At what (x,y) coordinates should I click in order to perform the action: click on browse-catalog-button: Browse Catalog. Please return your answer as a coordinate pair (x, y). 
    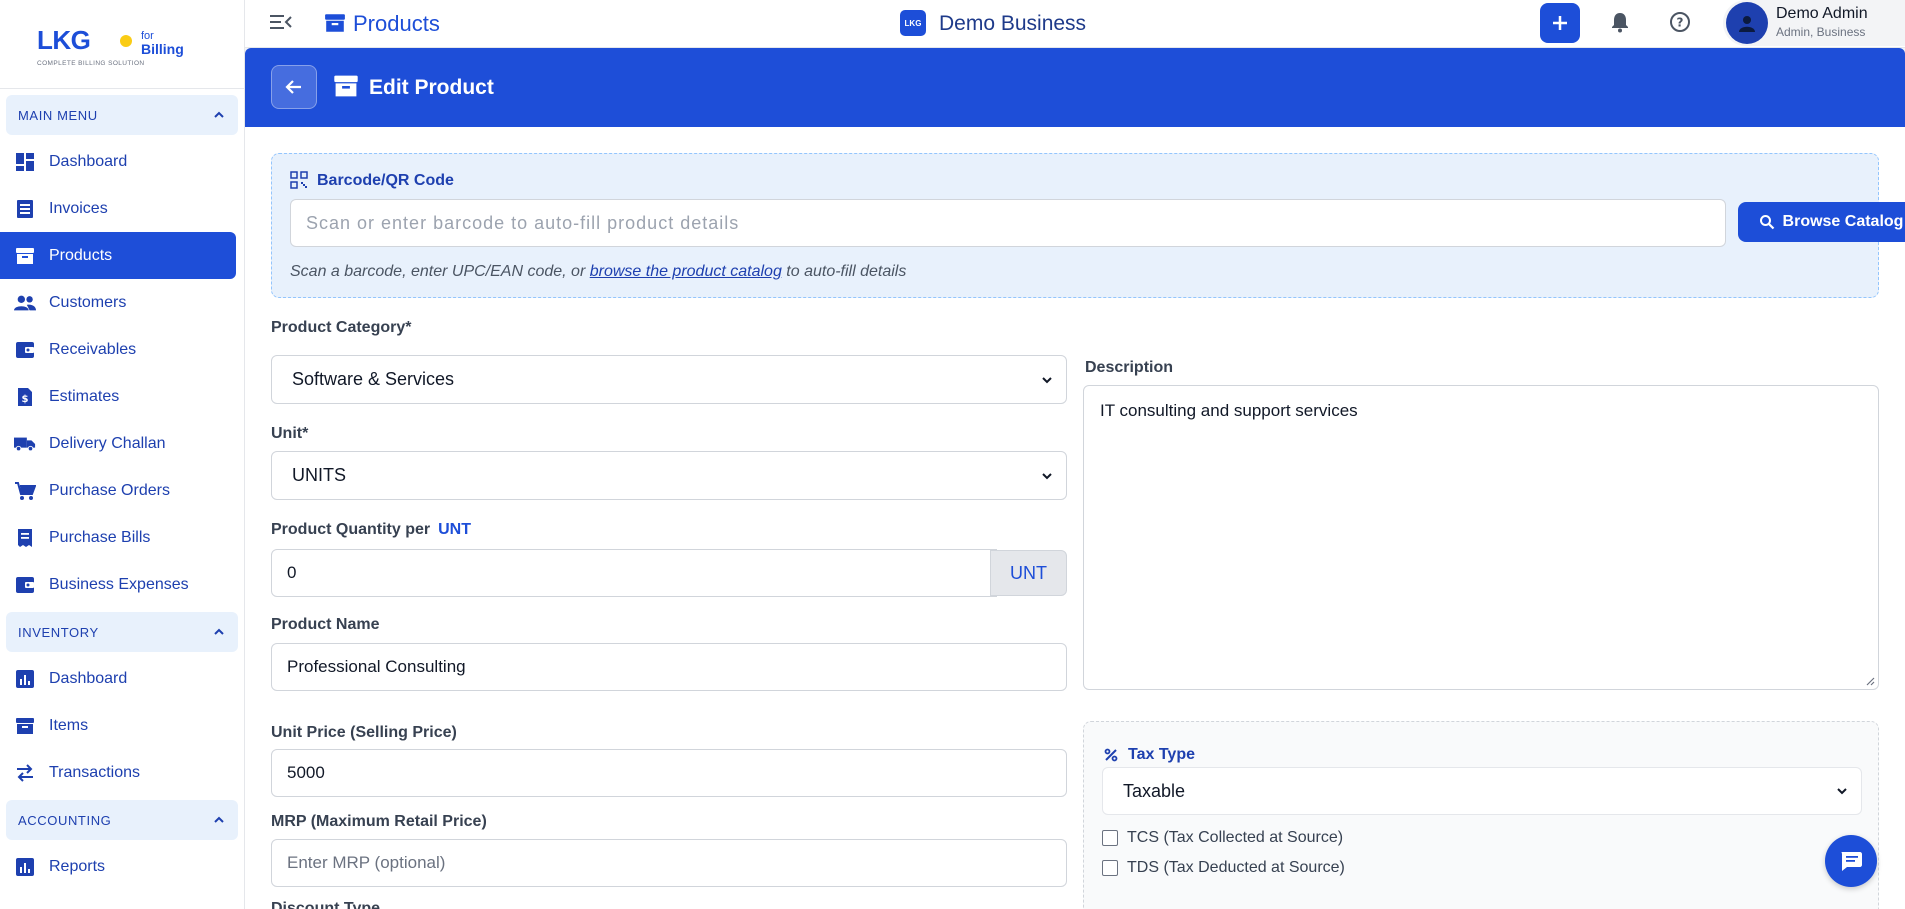
    Looking at the image, I should click on (1821, 222).